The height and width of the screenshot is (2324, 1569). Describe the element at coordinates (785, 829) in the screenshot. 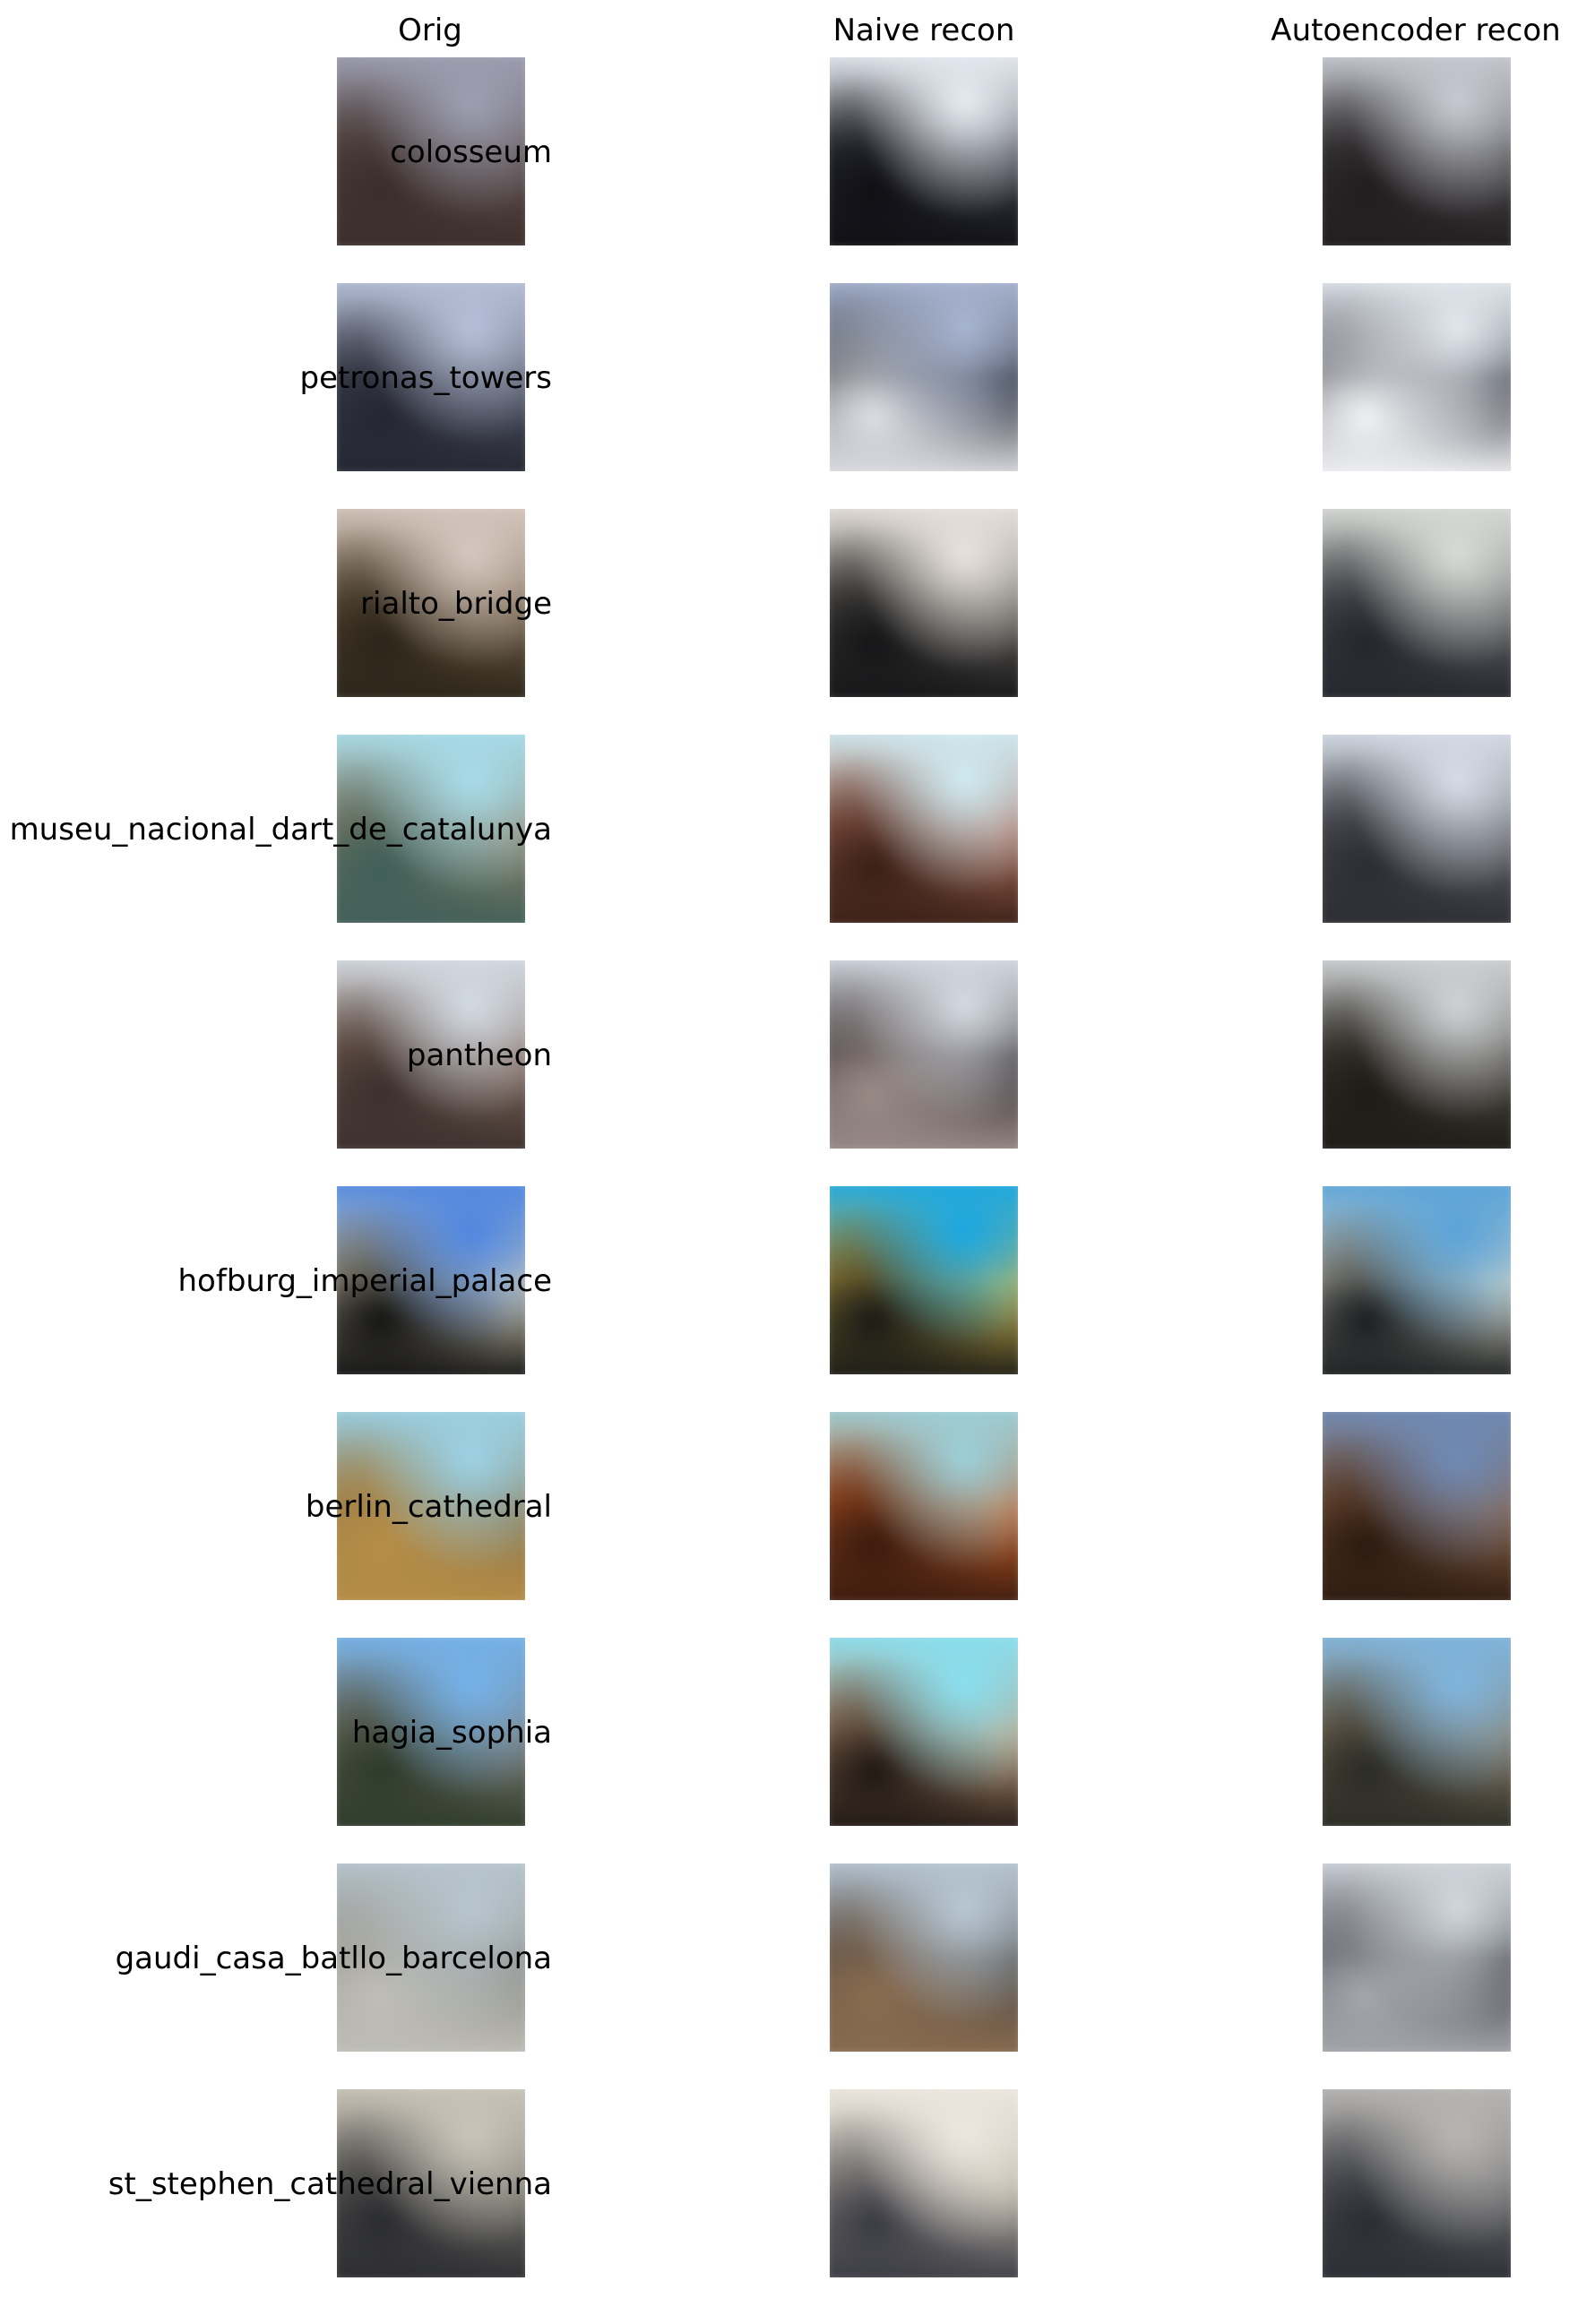

I see `grid-row: museu_nacional_dart_de_catalunya` at that location.